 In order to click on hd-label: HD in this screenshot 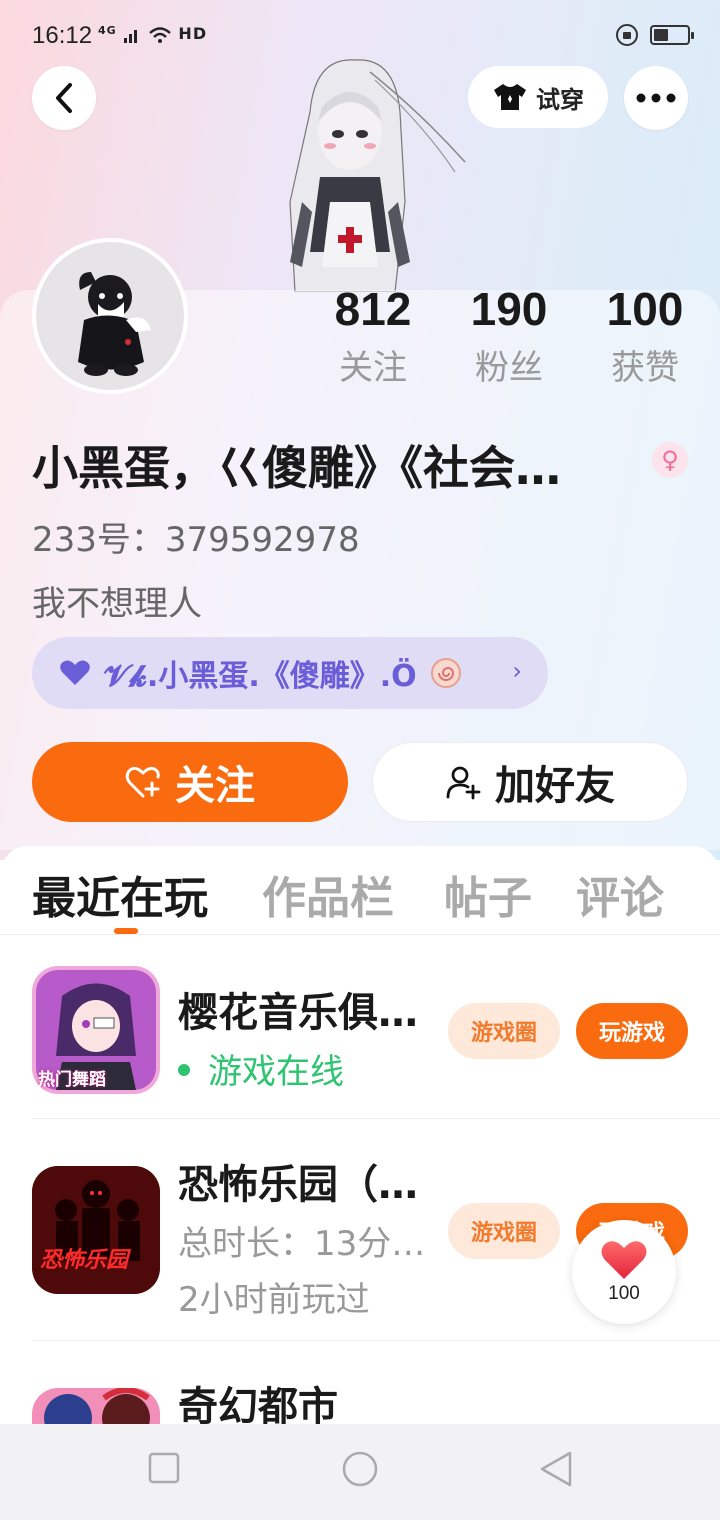, I will do `click(193, 33)`.